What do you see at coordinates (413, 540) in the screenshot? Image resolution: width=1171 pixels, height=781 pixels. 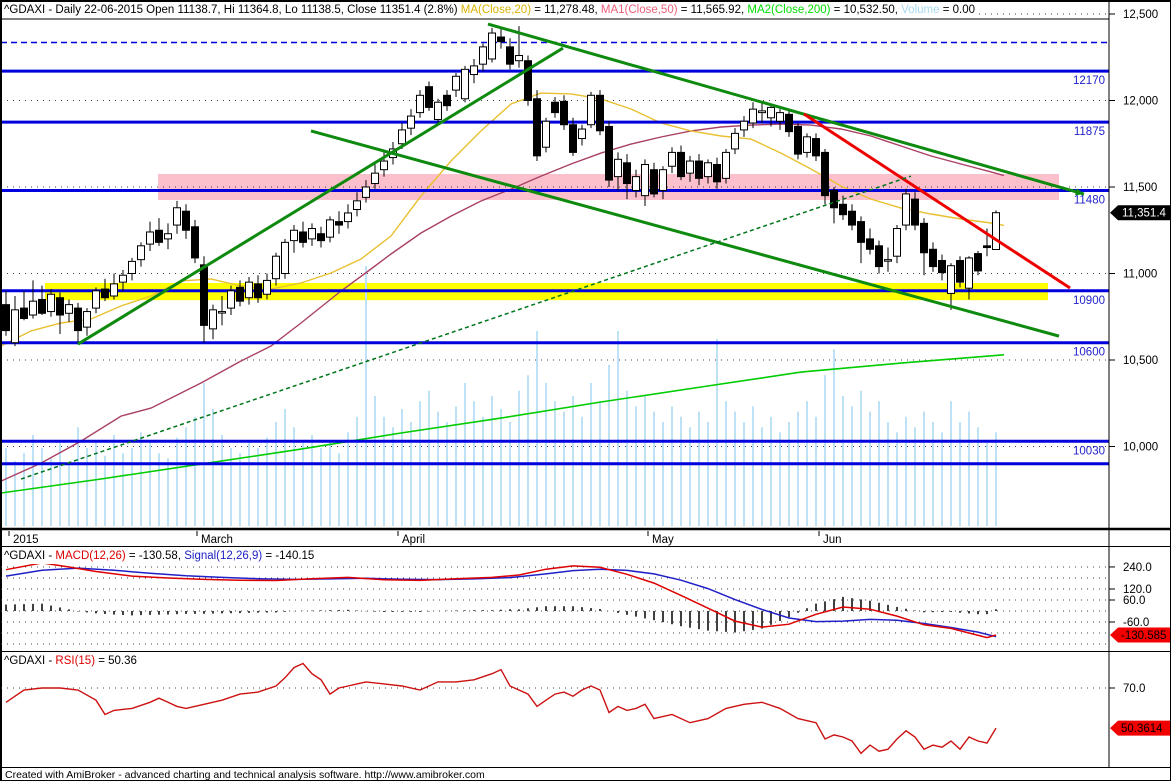 I see `month-label: April` at bounding box center [413, 540].